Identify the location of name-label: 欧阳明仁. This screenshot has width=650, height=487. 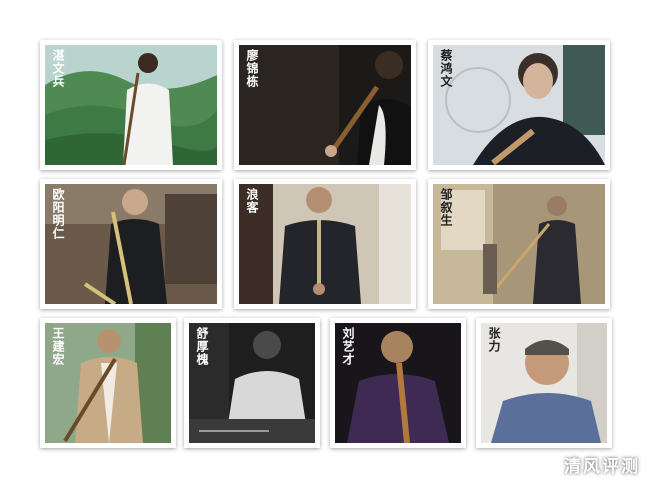
(58, 214).